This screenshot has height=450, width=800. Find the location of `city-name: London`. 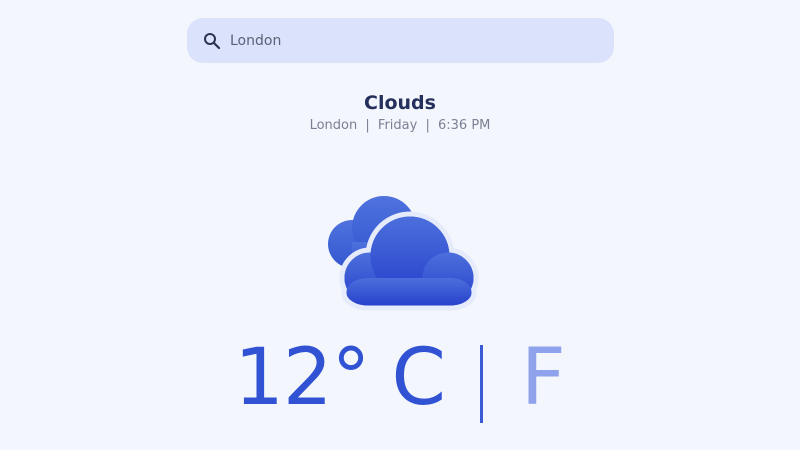

city-name: London is located at coordinates (333, 125).